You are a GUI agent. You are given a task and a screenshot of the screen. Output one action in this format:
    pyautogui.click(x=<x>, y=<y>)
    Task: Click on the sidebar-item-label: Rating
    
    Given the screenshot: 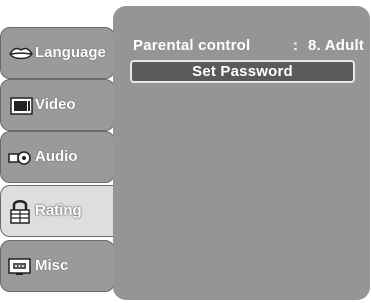 What is the action you would take?
    pyautogui.click(x=58, y=210)
    